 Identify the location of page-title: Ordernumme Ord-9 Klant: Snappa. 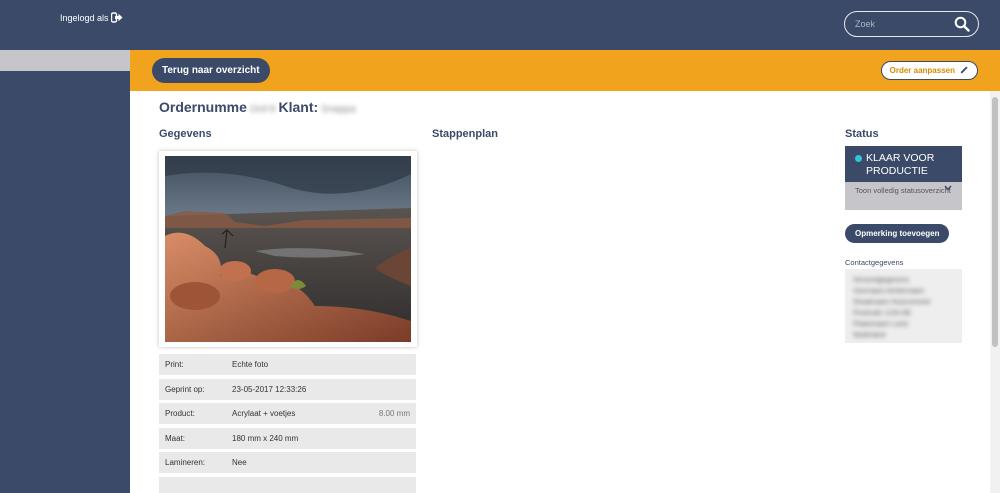
(259, 107).